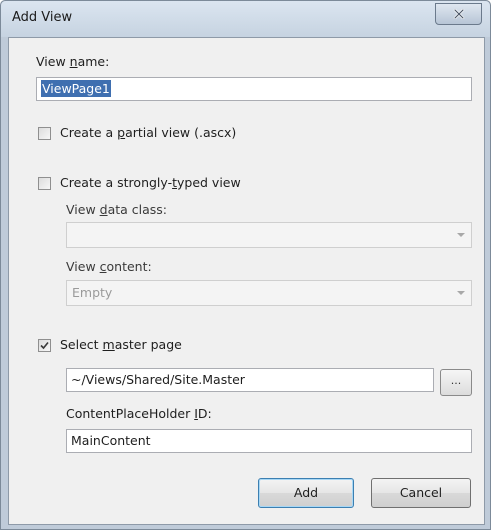 The image size is (491, 530). I want to click on partial-view-label: Create a partial view (.ascx), so click(148, 132).